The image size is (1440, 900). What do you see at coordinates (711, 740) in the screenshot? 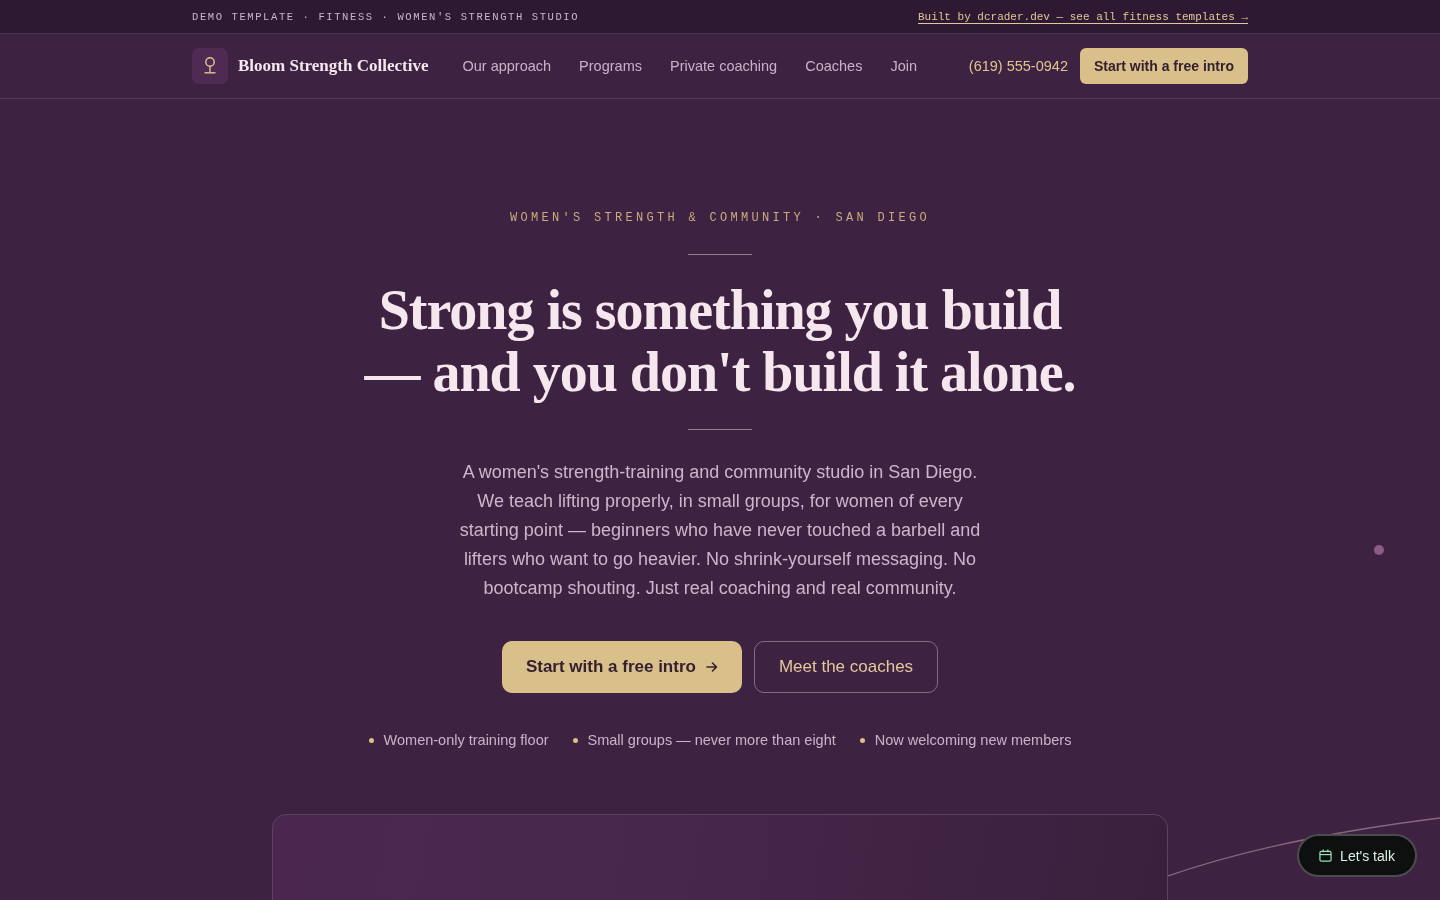
I see `highlight-text: Small groups — never more than eight` at bounding box center [711, 740].